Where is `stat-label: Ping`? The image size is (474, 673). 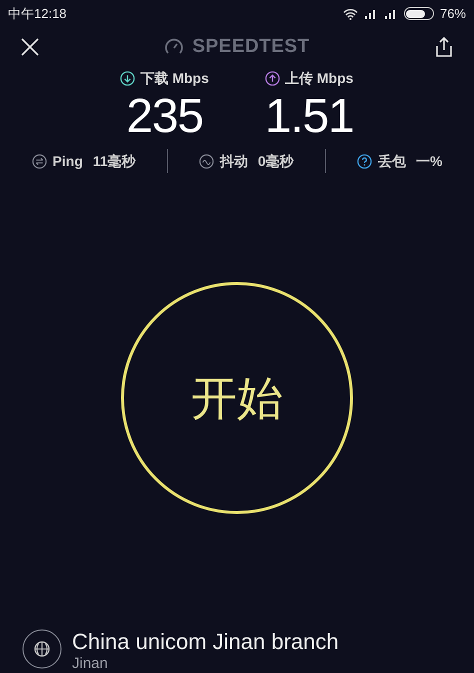 stat-label: Ping is located at coordinates (67, 161).